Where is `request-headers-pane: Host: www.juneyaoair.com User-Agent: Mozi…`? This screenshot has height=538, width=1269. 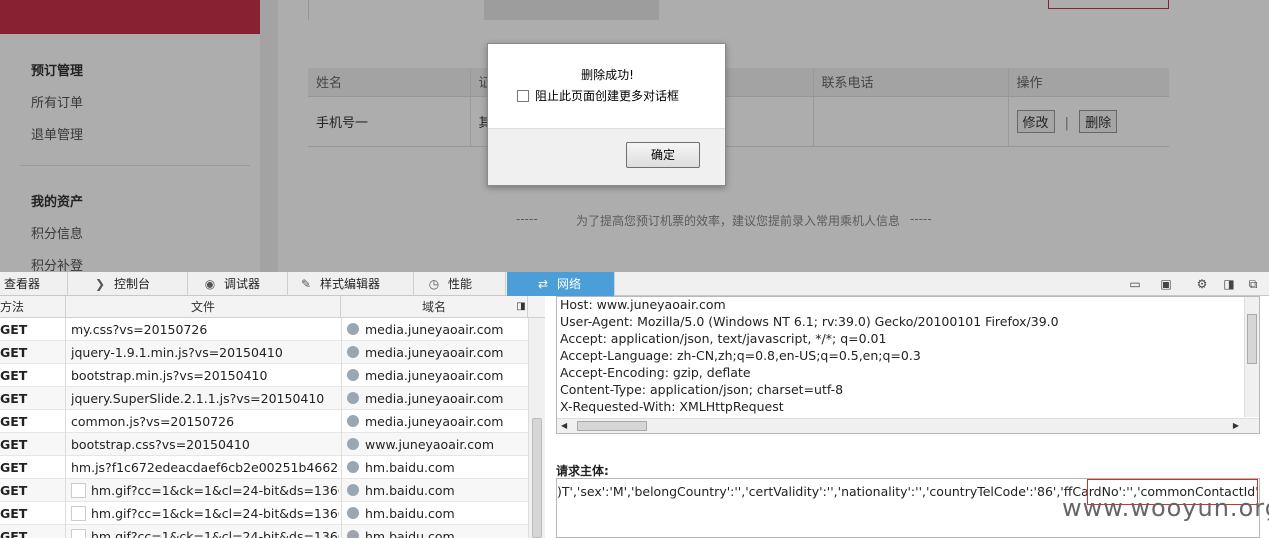 request-headers-pane: Host: www.juneyaoair.com User-Agent: Mozi… is located at coordinates (908, 365).